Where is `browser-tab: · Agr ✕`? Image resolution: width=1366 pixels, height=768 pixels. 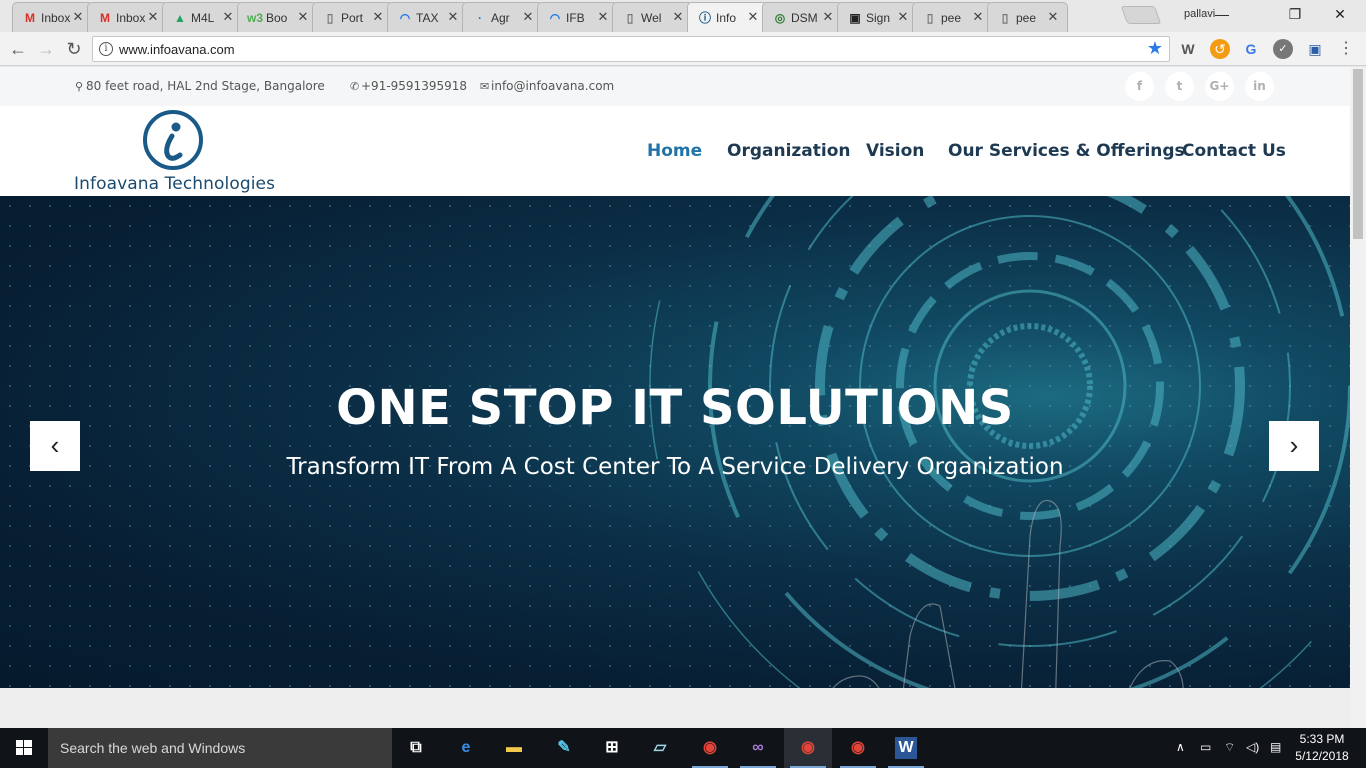 browser-tab: · Agr ✕ is located at coordinates (502, 17).